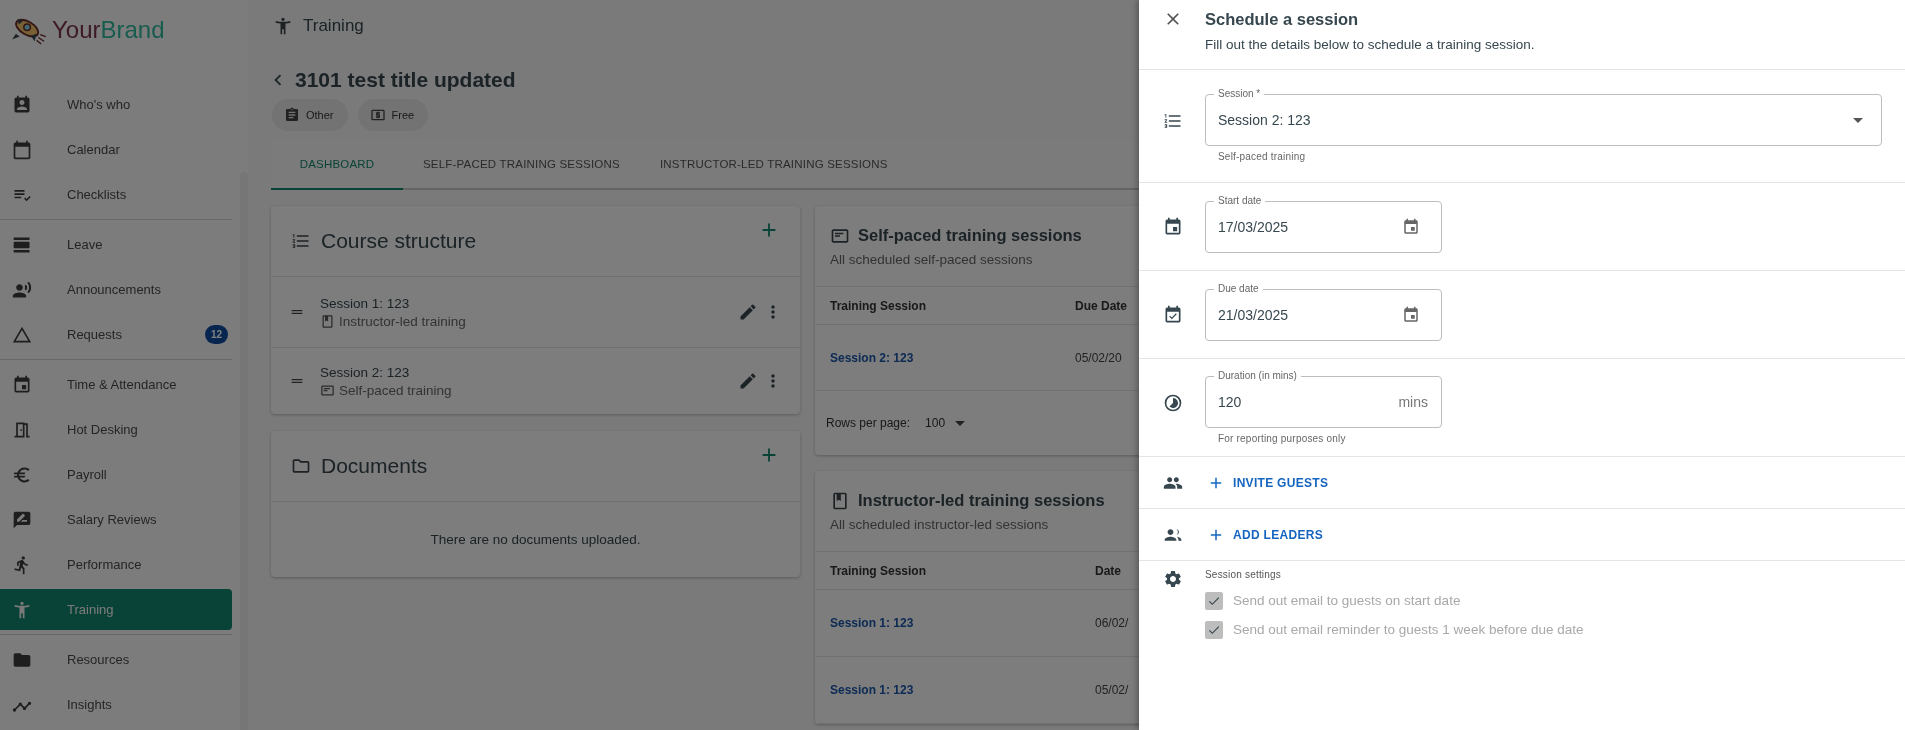  What do you see at coordinates (116, 474) in the screenshot?
I see `sidebar-item: Payroll` at bounding box center [116, 474].